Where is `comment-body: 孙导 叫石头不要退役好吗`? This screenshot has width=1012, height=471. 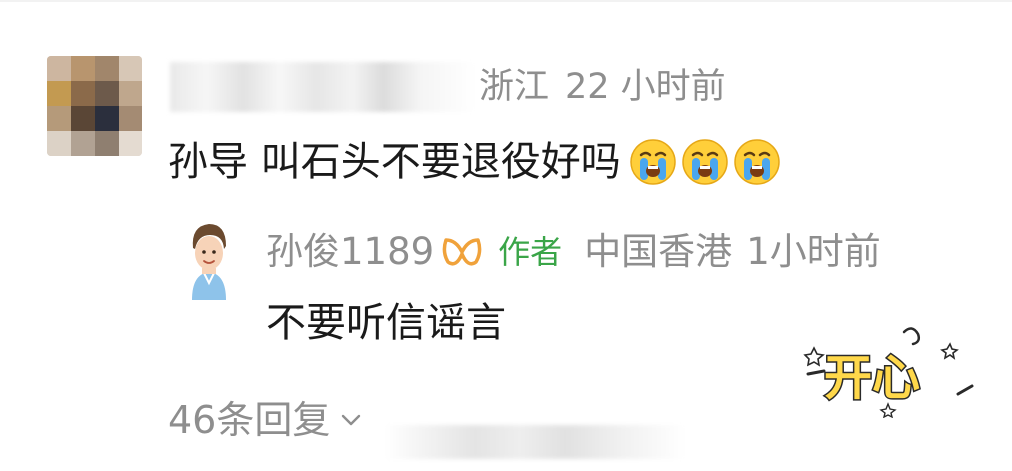 comment-body: 孙导 叫石头不要退役好吗 is located at coordinates (474, 162).